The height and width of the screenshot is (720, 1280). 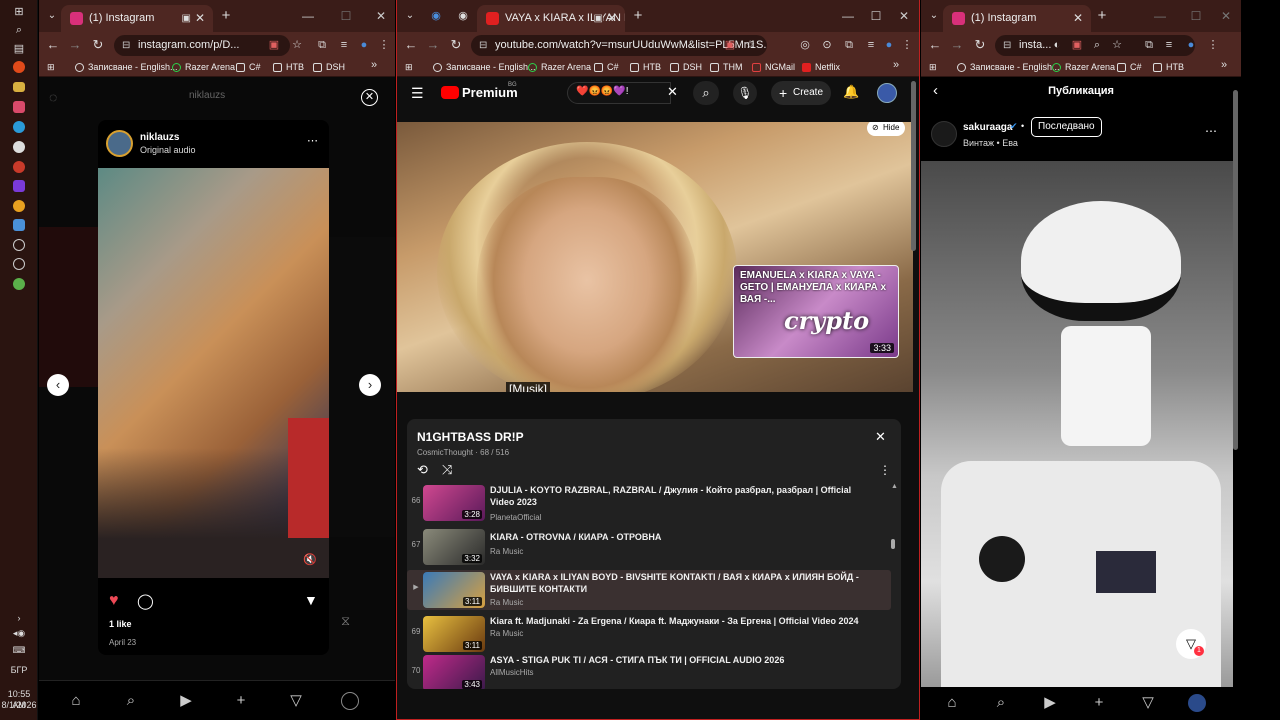 I want to click on back-button: ←, so click(x=53, y=45).